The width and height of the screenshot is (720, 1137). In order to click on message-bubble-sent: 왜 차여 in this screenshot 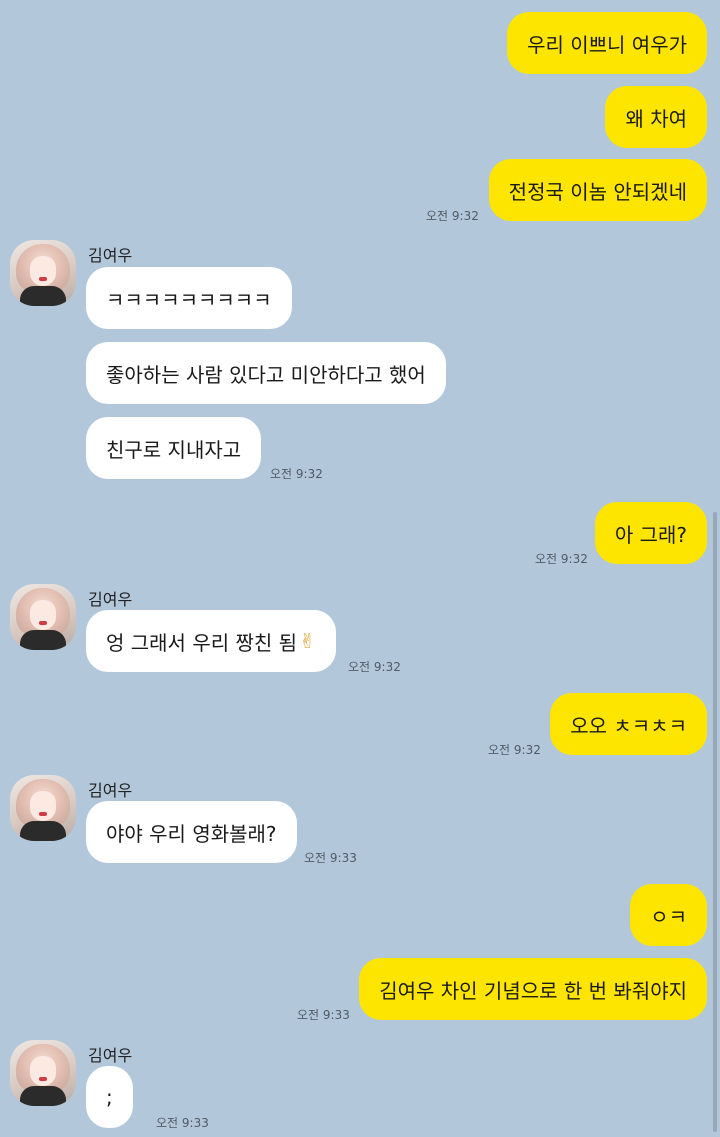, I will do `click(656, 117)`.